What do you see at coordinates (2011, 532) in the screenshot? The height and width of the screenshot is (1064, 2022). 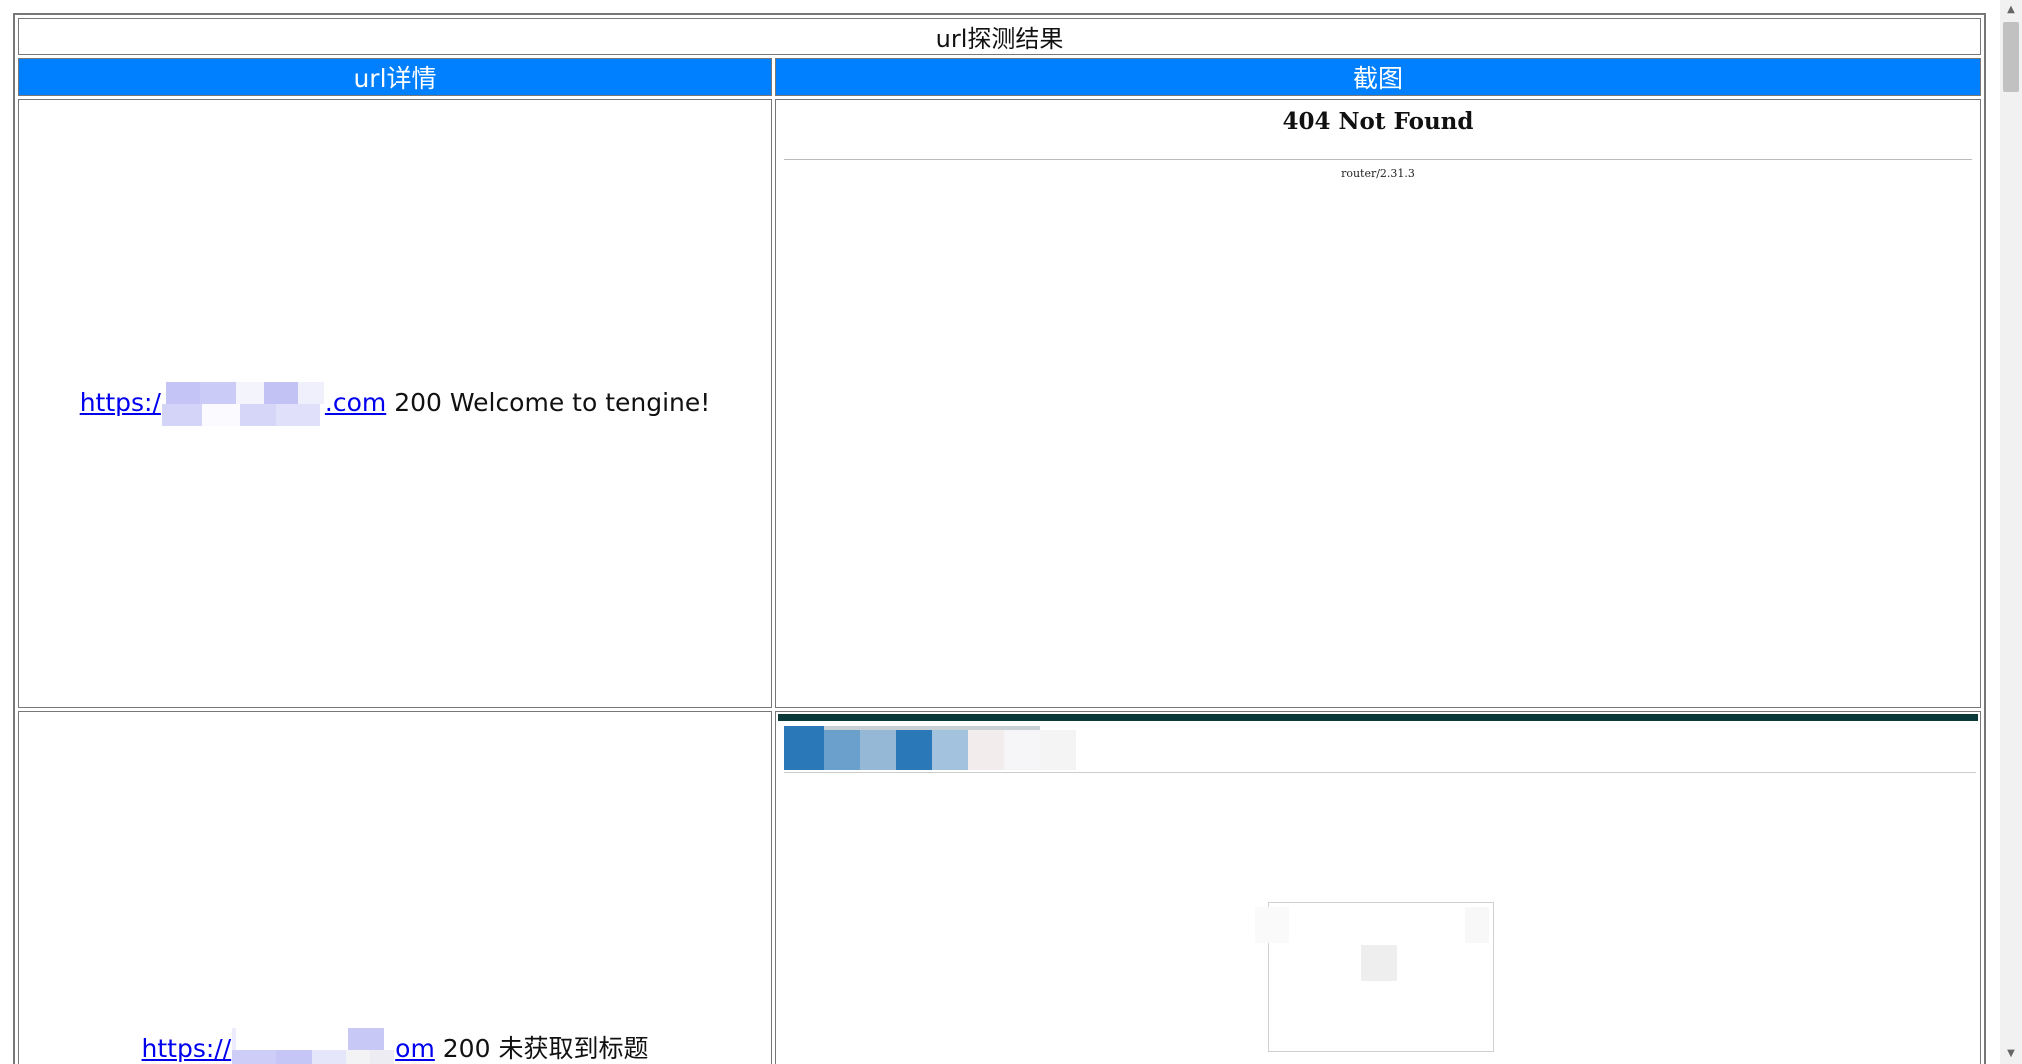 I see `vertical-scrollbar: ▲ ▼` at bounding box center [2011, 532].